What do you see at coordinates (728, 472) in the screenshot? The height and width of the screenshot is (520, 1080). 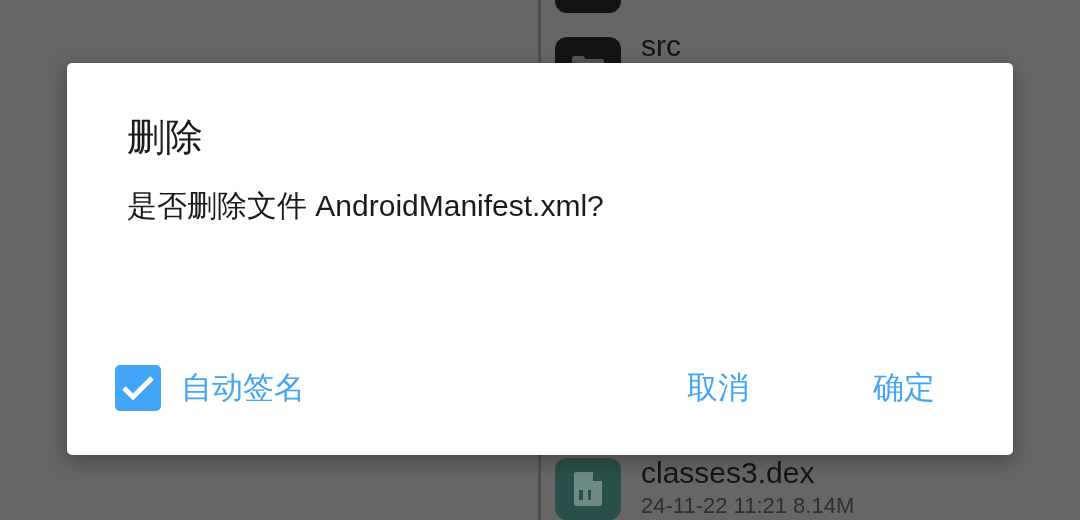 I see `file-name: classes3.dex` at bounding box center [728, 472].